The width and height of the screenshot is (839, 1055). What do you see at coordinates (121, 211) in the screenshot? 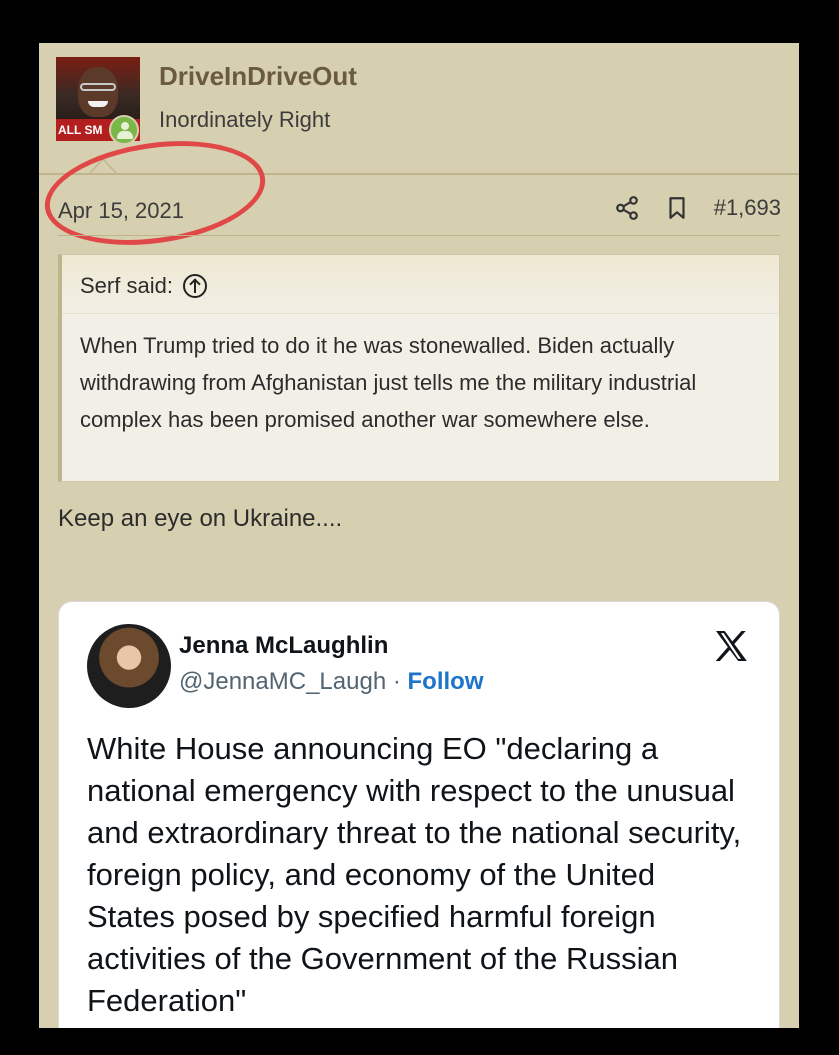
I see `post-date: Apr 15, 2021` at bounding box center [121, 211].